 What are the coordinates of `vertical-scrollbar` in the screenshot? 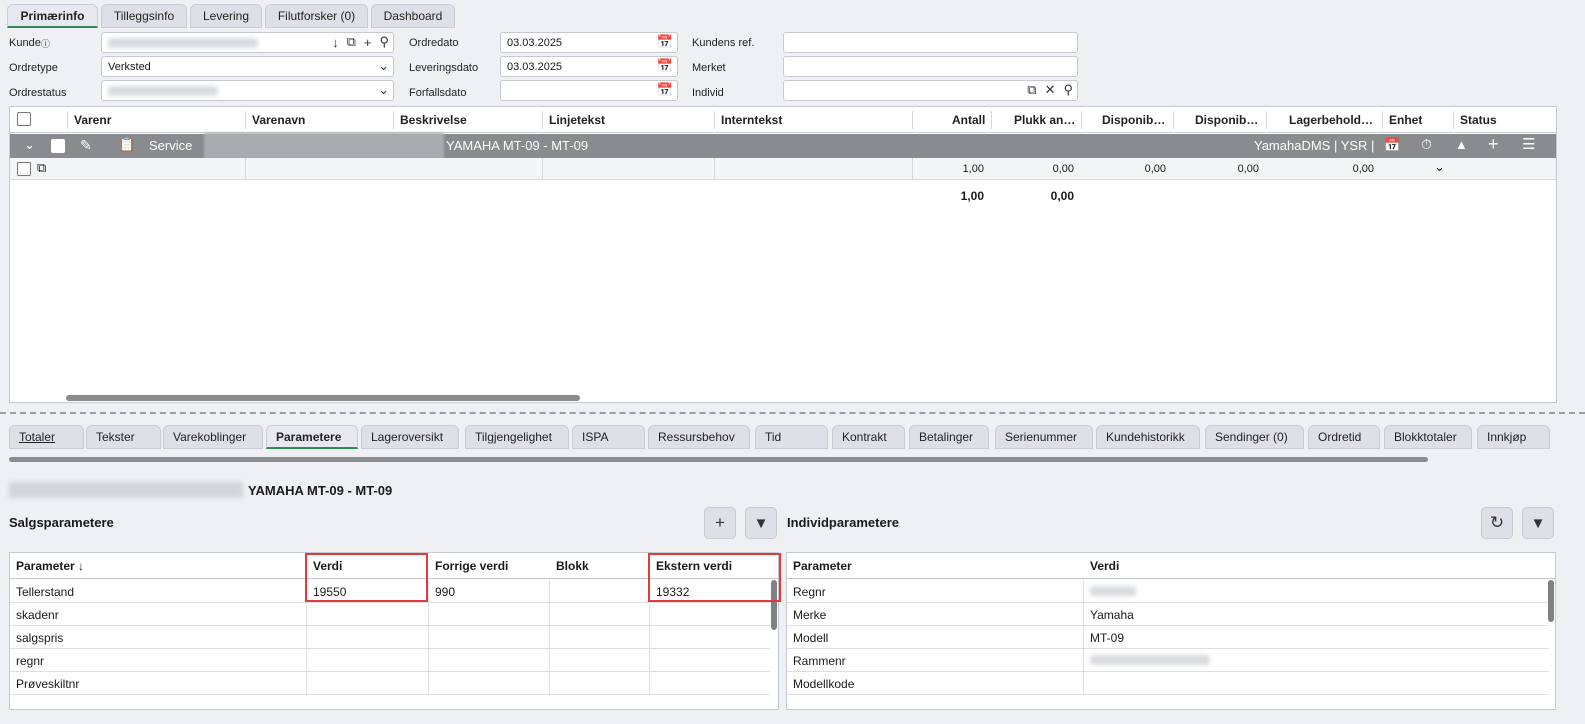 It's located at (1551, 601).